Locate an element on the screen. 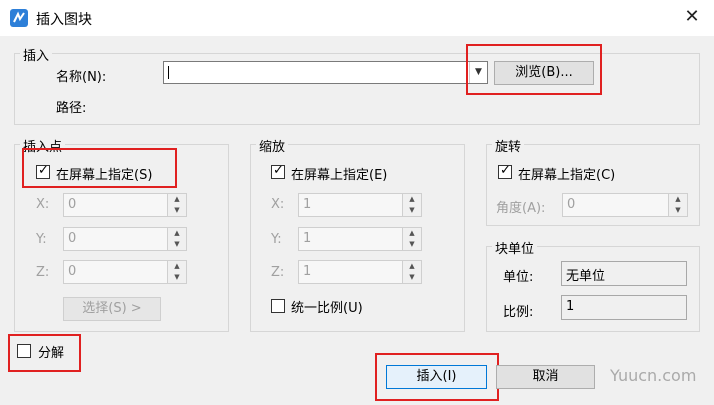  name-label: 名称(N): is located at coordinates (81, 77).